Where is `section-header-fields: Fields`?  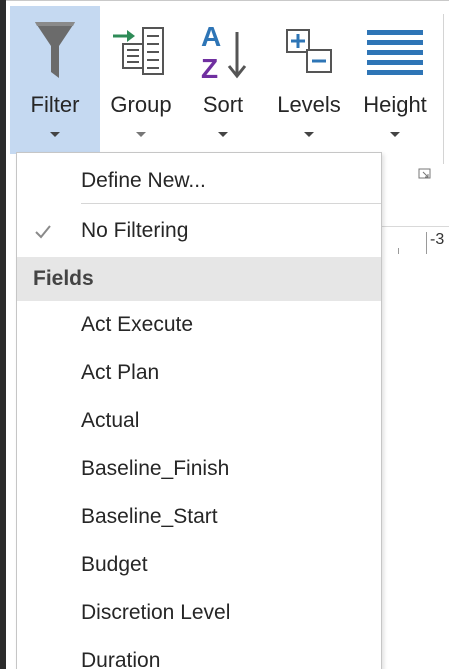 section-header-fields: Fields is located at coordinates (199, 279).